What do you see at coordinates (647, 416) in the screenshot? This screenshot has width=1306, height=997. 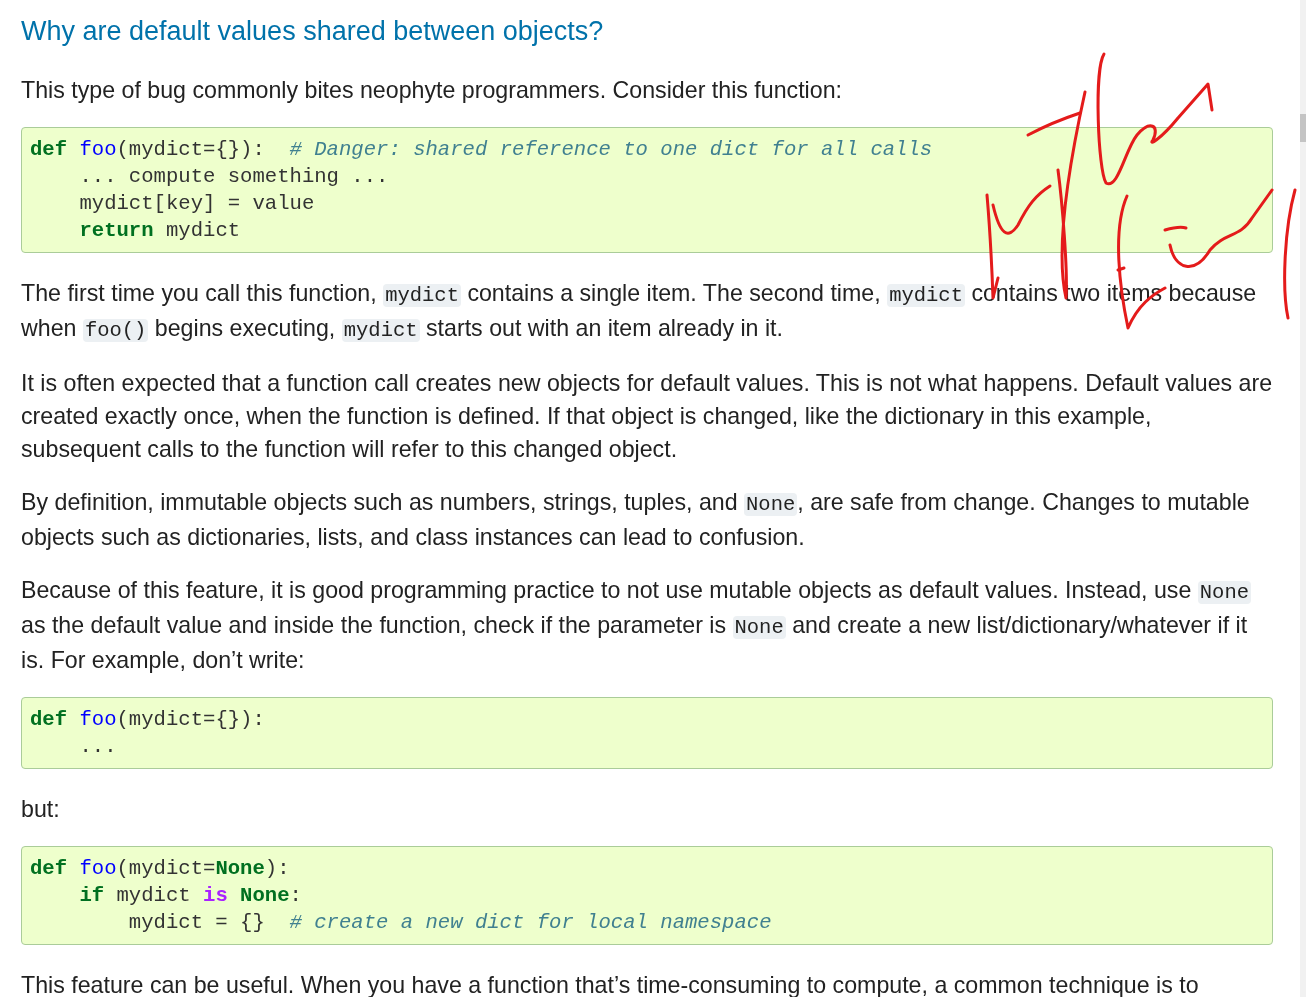 I see `paragraph: It is often expected that a function call creates new objects for default values. This is not what happens. Default values are created exactly once, when the function is defined. If that object is changed, like the dictionary in this example, subsequent calls to the function will refer to this changed object.` at bounding box center [647, 416].